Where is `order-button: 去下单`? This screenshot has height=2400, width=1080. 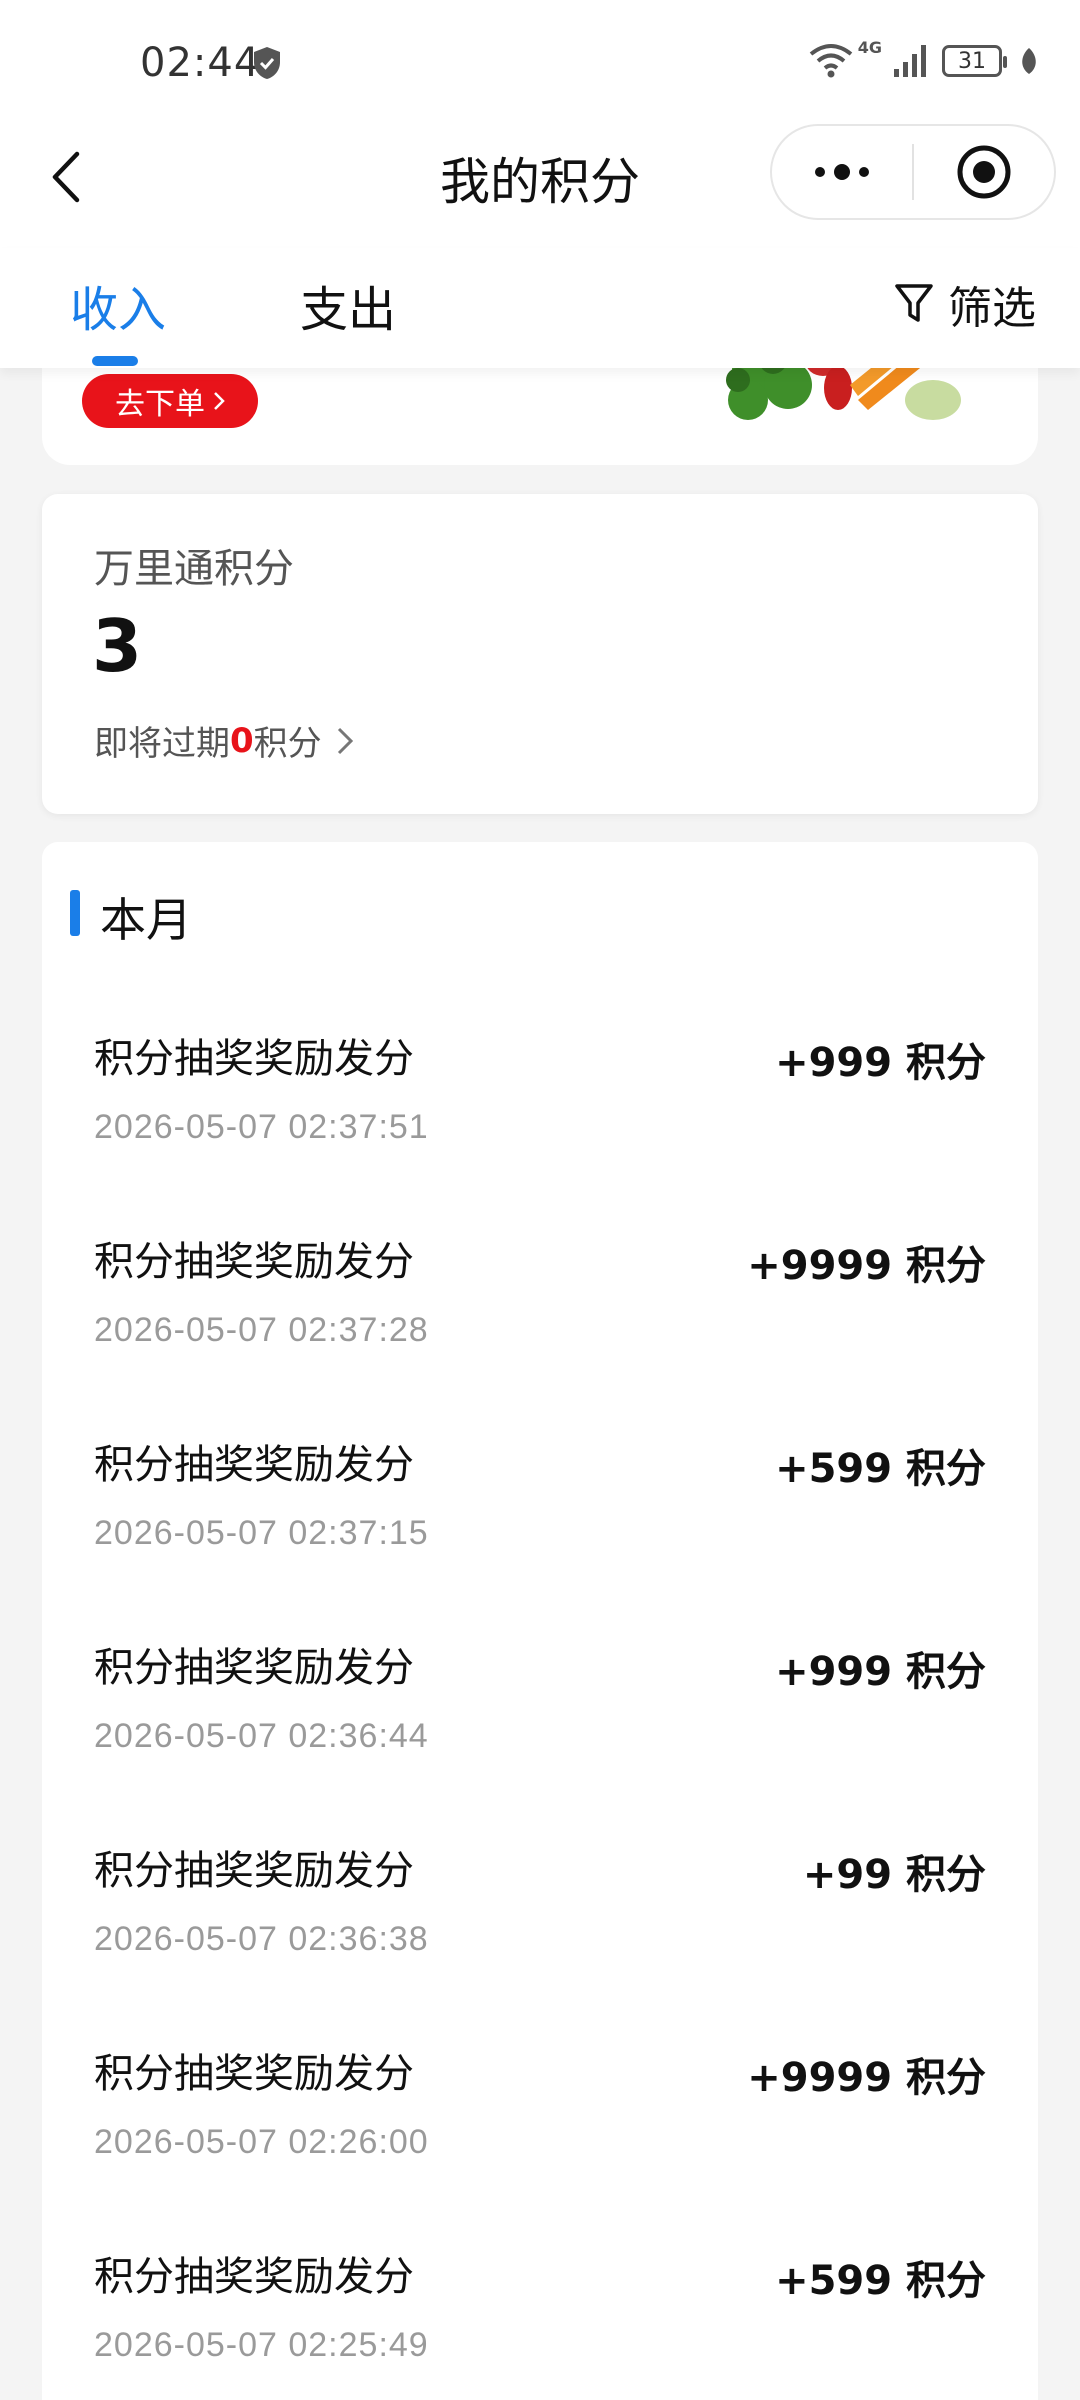 order-button: 去下单 is located at coordinates (170, 401).